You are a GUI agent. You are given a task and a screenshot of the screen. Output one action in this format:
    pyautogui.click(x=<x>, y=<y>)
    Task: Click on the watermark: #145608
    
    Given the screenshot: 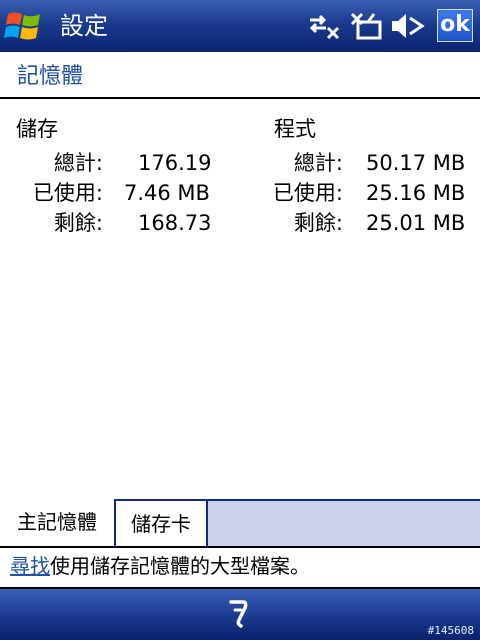 What is the action you would take?
    pyautogui.click(x=450, y=630)
    